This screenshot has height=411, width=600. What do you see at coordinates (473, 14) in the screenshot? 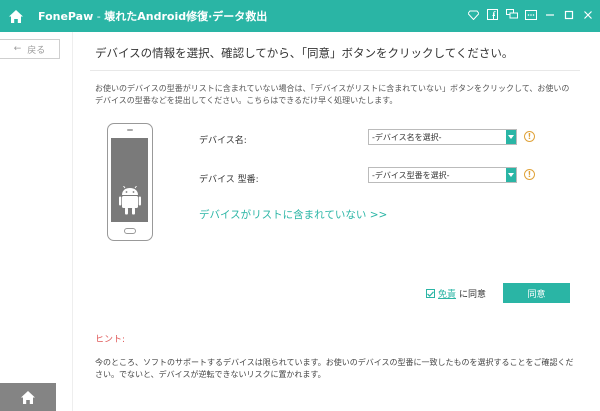
I see `diamond-icon` at bounding box center [473, 14].